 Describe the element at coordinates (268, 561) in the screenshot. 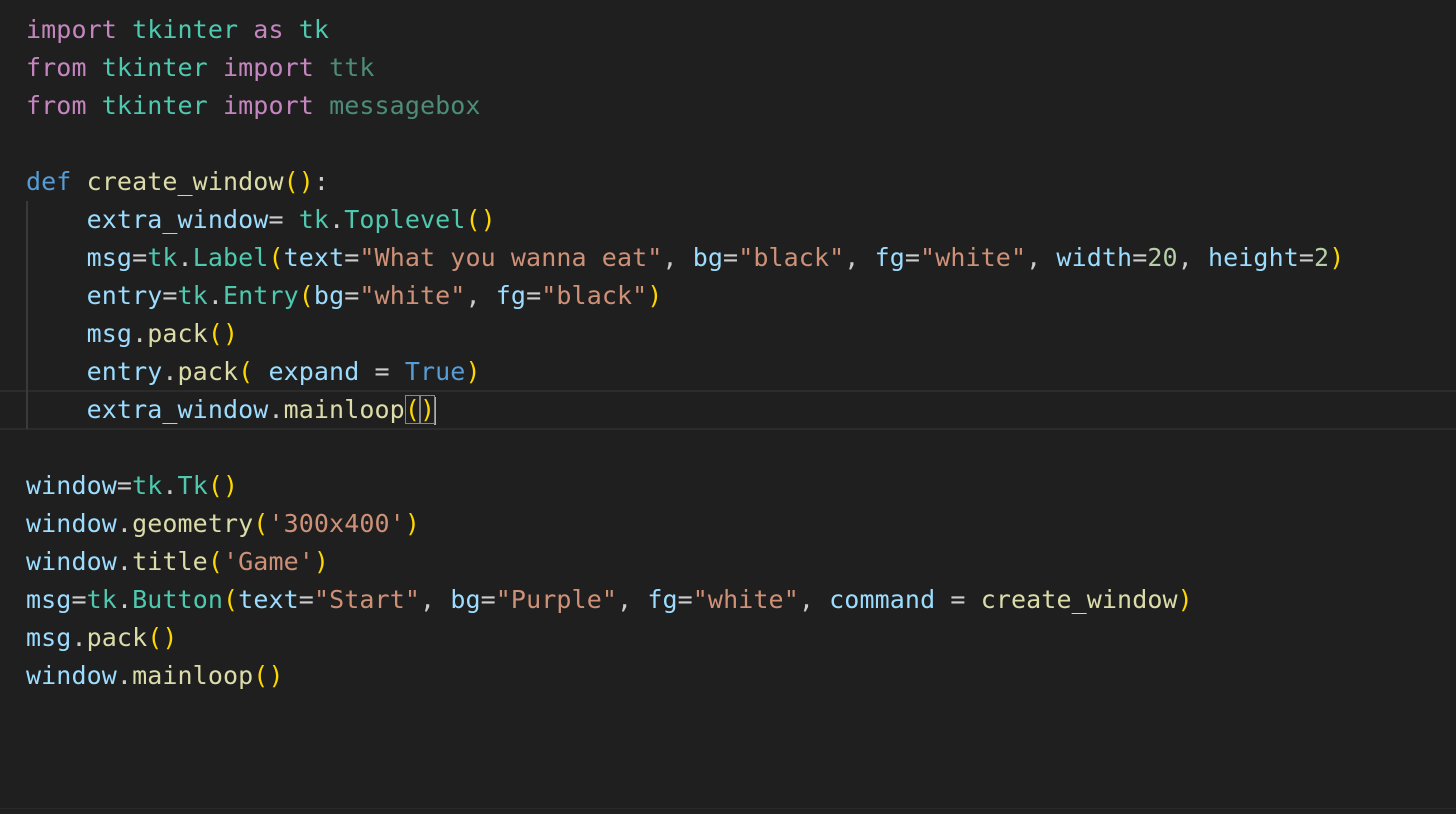

I see `string-token: 'Game'` at that location.